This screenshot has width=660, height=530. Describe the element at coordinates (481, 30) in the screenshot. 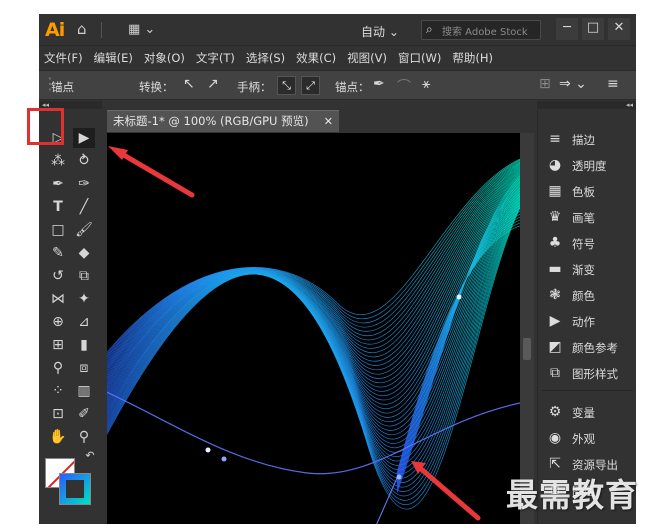

I see `stock-search-input: ⌕ 搜索 Adobe Stock` at that location.